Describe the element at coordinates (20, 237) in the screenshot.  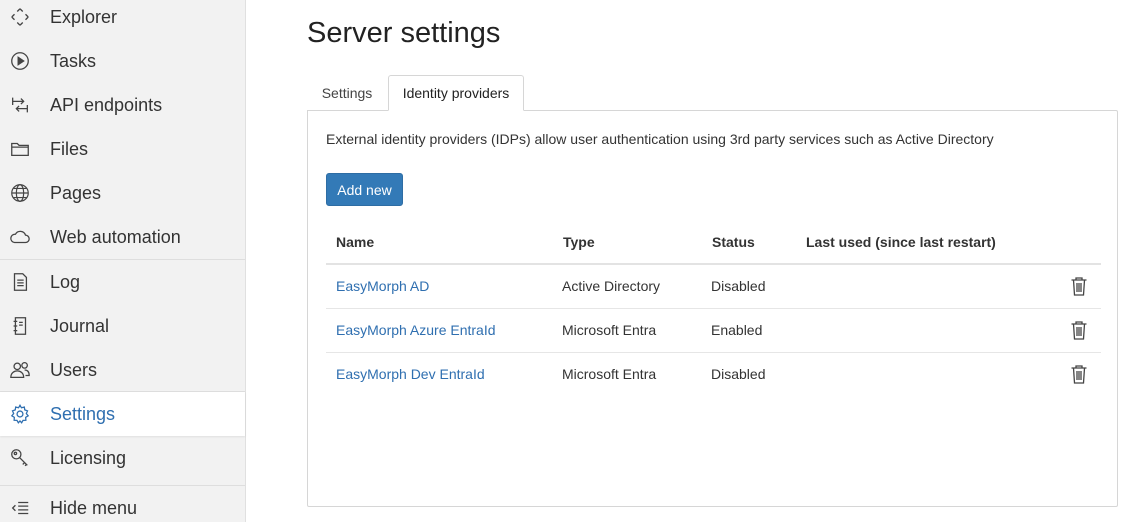
I see `cloud-icon` at that location.